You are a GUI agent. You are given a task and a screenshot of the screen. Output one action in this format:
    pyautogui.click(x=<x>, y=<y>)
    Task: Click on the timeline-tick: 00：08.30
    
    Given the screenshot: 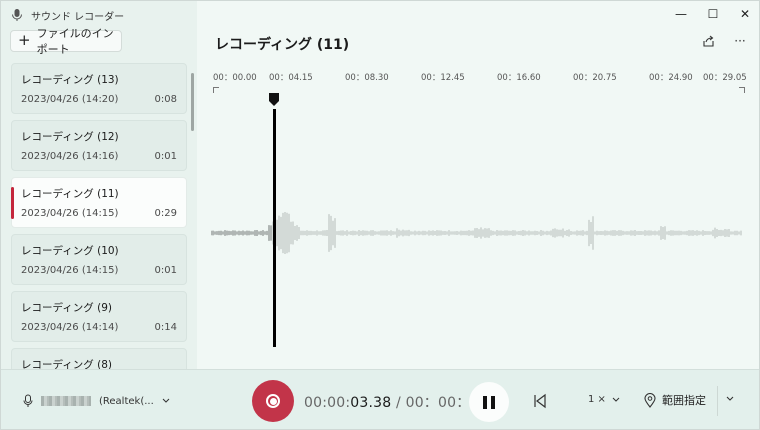 What is the action you would take?
    pyautogui.click(x=367, y=78)
    